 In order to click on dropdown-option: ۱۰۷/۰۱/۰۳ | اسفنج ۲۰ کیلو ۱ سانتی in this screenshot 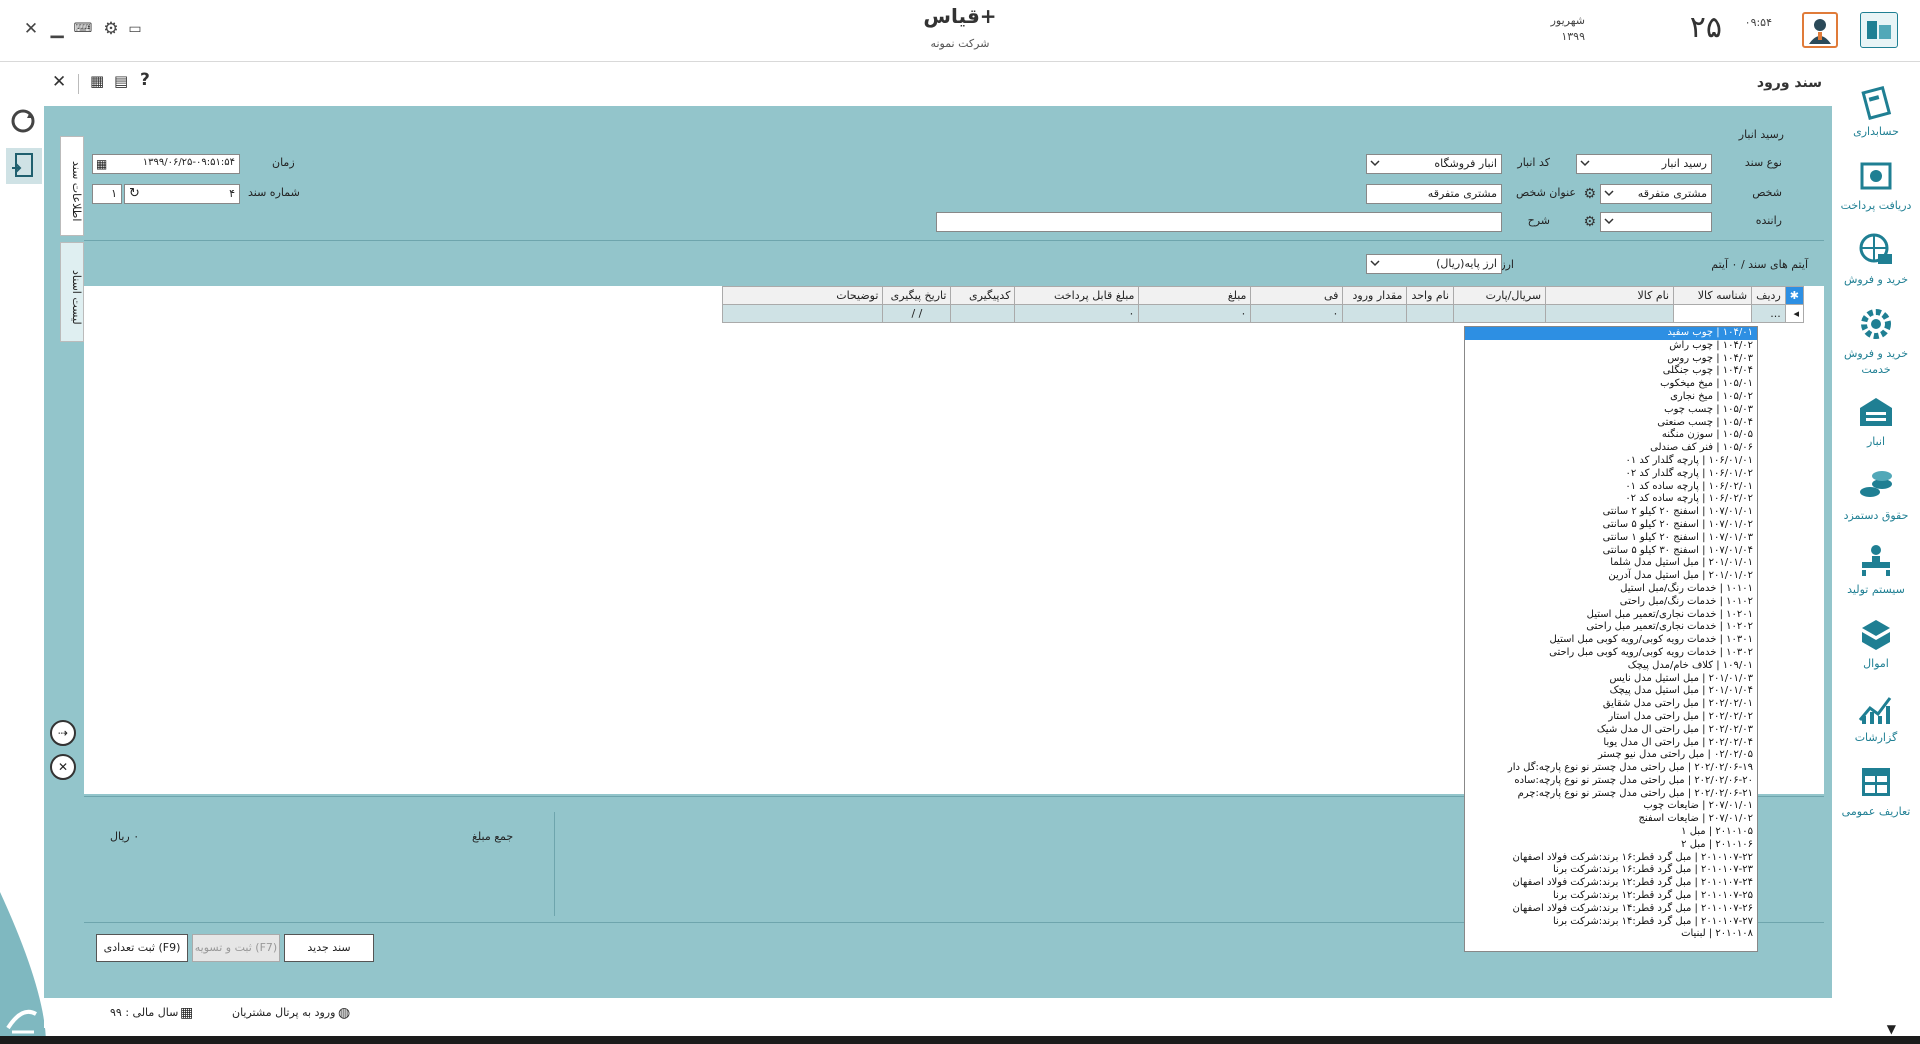, I will do `click(1611, 538)`.